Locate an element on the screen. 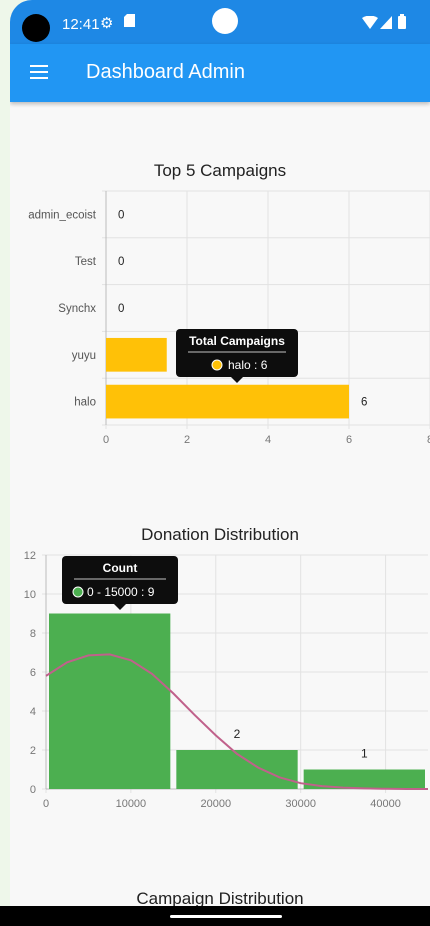 The image size is (430, 926). home-gesture-handle is located at coordinates (226, 916).